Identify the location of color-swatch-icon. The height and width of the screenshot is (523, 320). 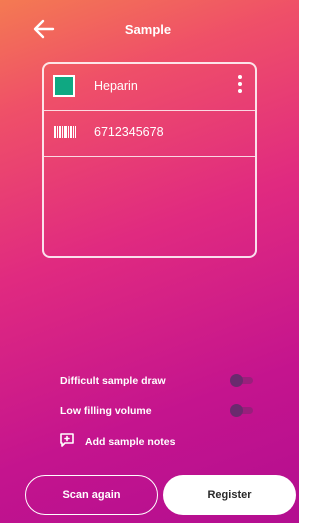
(64, 86).